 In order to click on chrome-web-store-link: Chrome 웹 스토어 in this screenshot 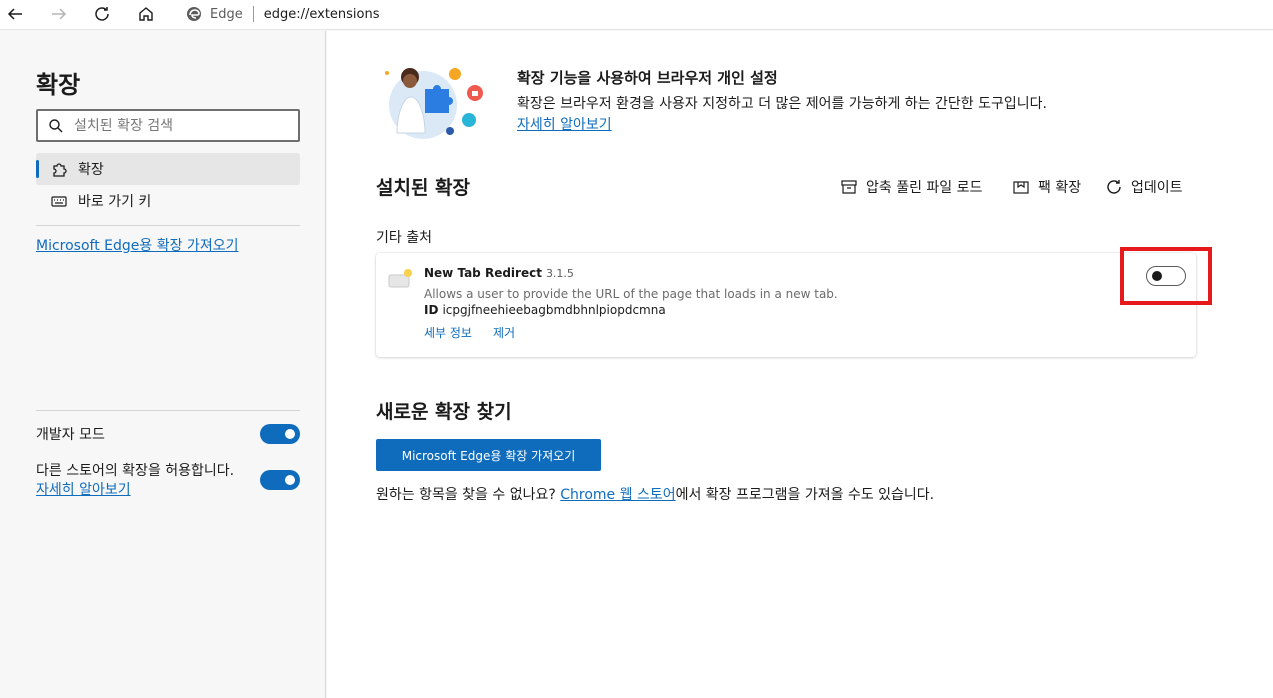, I will do `click(617, 495)`.